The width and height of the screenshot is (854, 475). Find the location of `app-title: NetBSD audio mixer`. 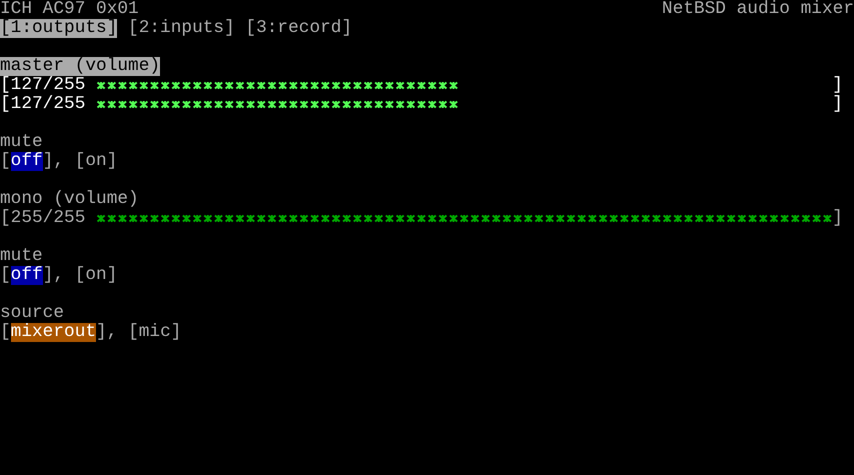

app-title: NetBSD audio mixer is located at coordinates (758, 9).